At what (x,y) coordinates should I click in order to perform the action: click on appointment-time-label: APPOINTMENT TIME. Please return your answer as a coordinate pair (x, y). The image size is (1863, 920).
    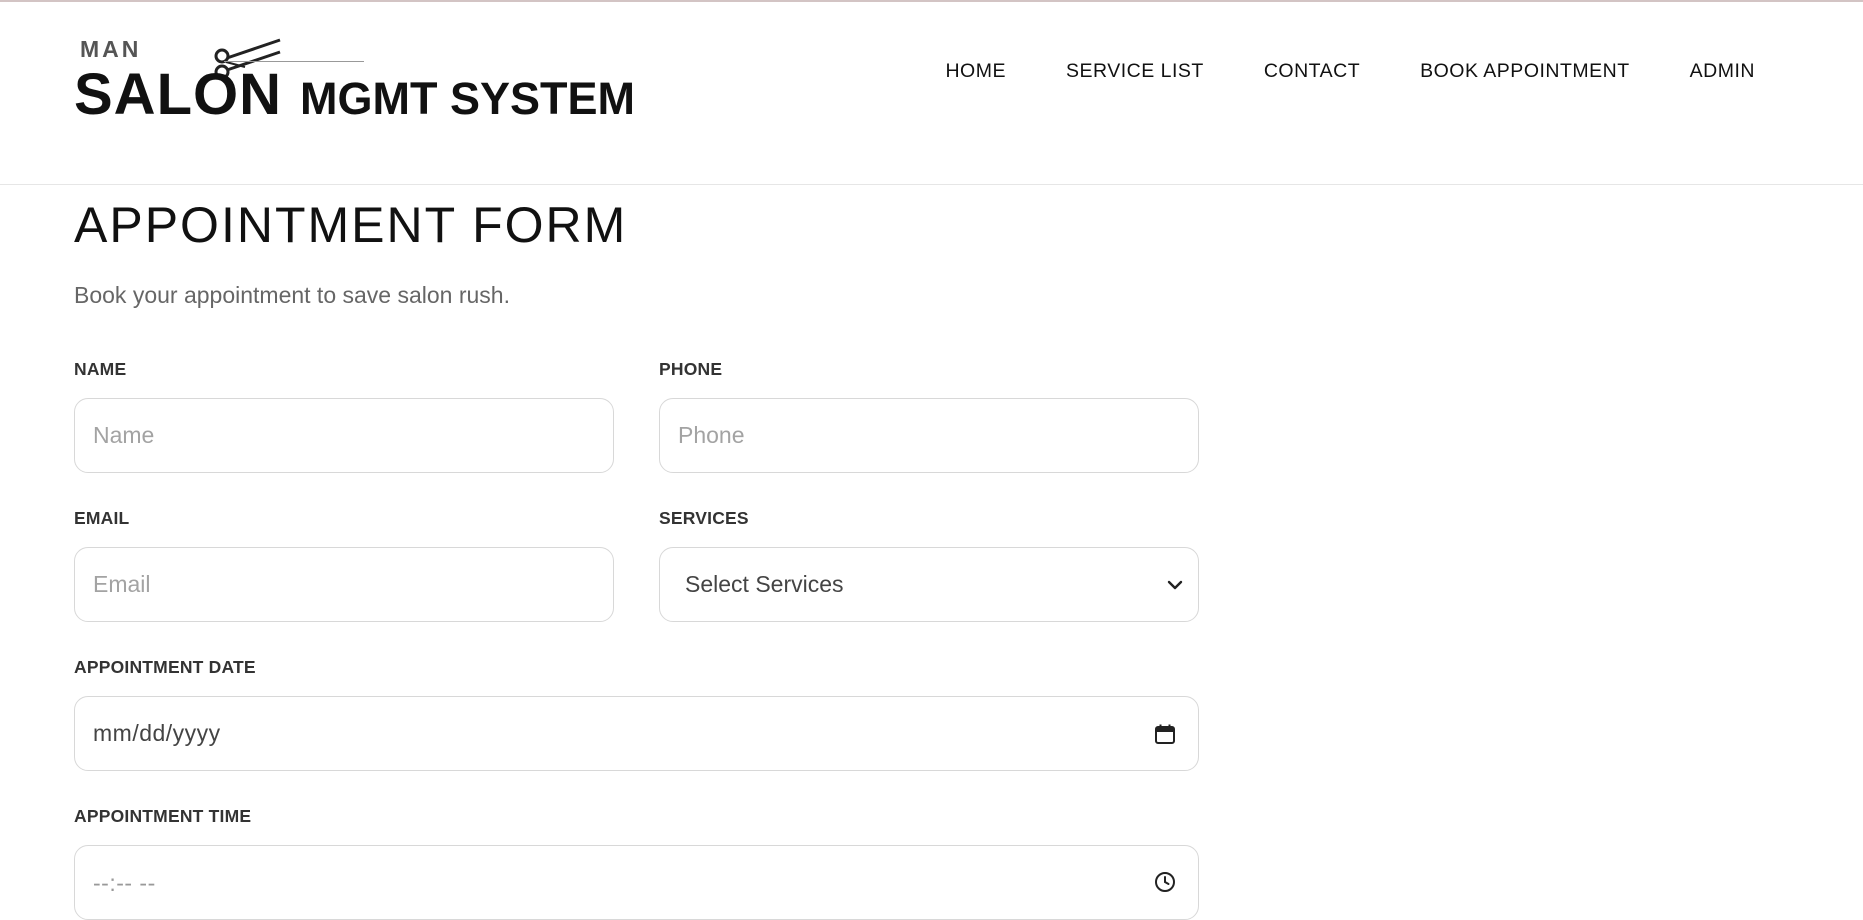
    Looking at the image, I should click on (163, 816).